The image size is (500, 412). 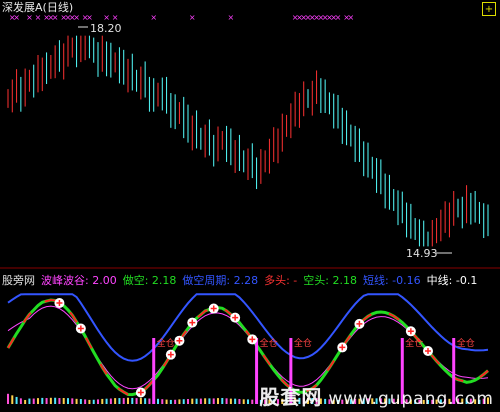 What do you see at coordinates (149, 280) in the screenshot?
I see `indicator-item: 做空: 2.18` at bounding box center [149, 280].